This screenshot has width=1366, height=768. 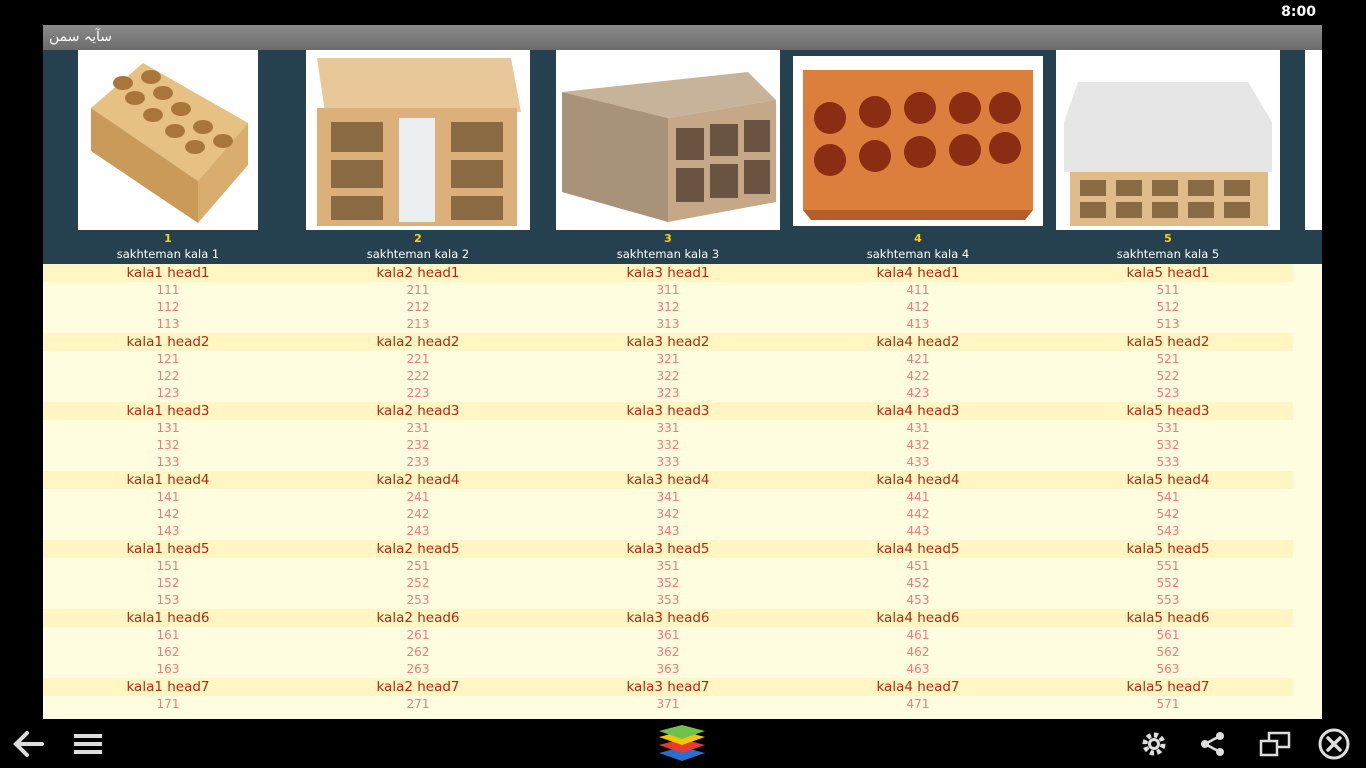 What do you see at coordinates (918, 566) in the screenshot?
I see `spec-value: 451` at bounding box center [918, 566].